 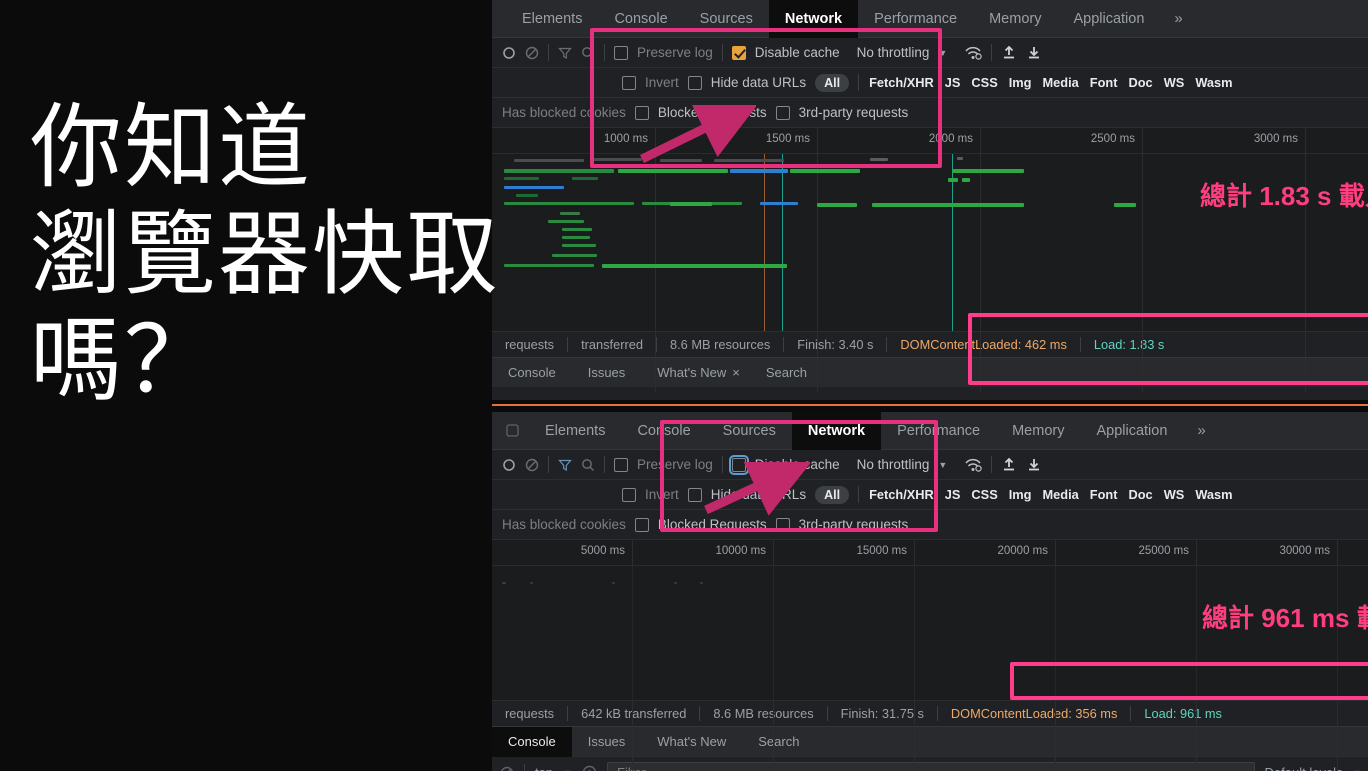 What do you see at coordinates (1141, 82) in the screenshot?
I see `filter-type-doc: Doc` at bounding box center [1141, 82].